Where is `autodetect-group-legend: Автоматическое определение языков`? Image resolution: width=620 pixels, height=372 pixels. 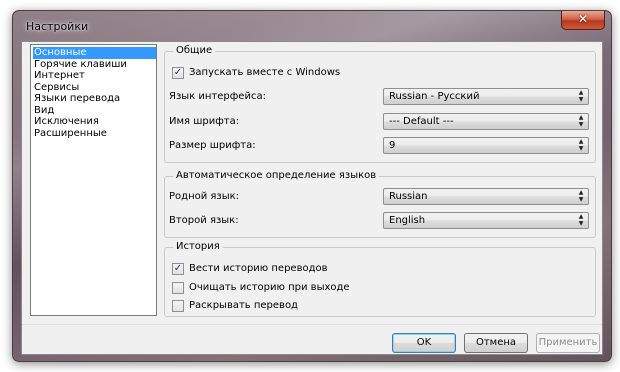
autodetect-group-legend: Автоматическое определение языков is located at coordinates (276, 175).